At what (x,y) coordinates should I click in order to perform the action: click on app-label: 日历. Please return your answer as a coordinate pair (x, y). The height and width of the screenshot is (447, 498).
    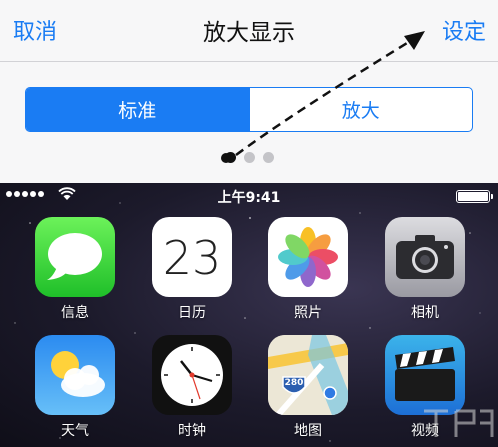
    Looking at the image, I should click on (192, 313).